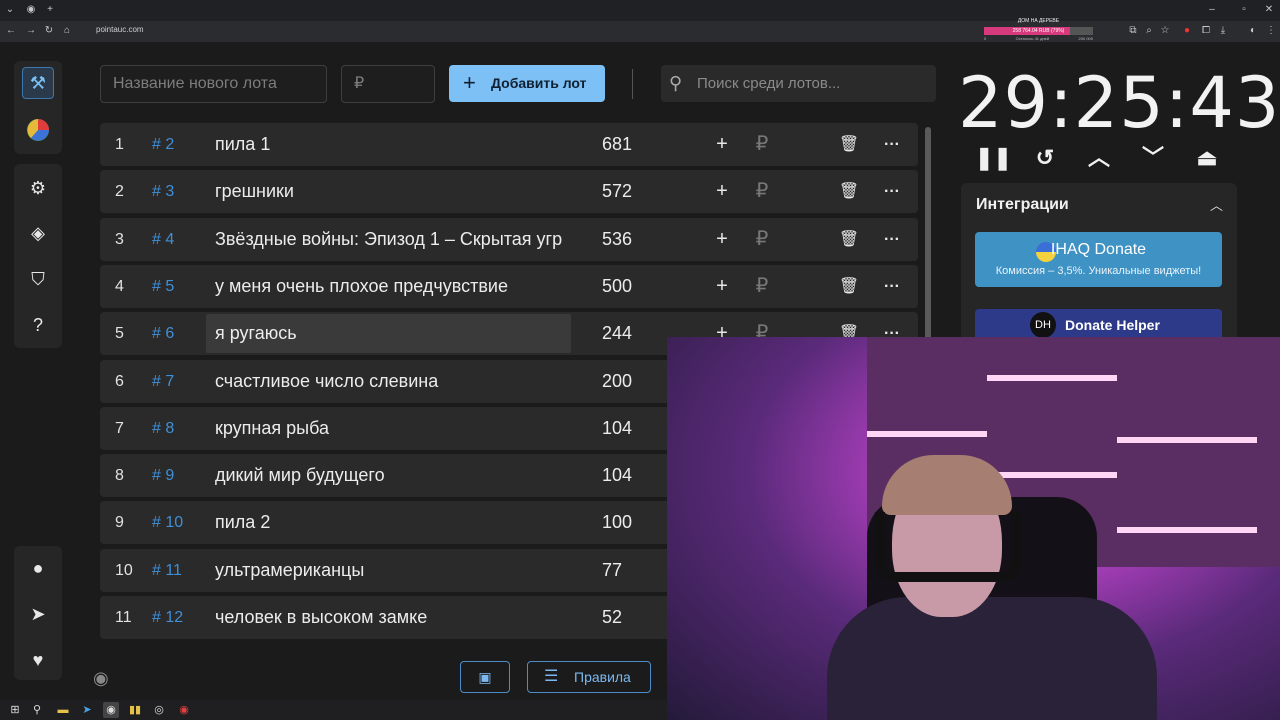 Image resolution: width=1280 pixels, height=720 pixels. Describe the element at coordinates (1216, 204) in the screenshot. I see `chevron-up-icon: ︿` at that location.